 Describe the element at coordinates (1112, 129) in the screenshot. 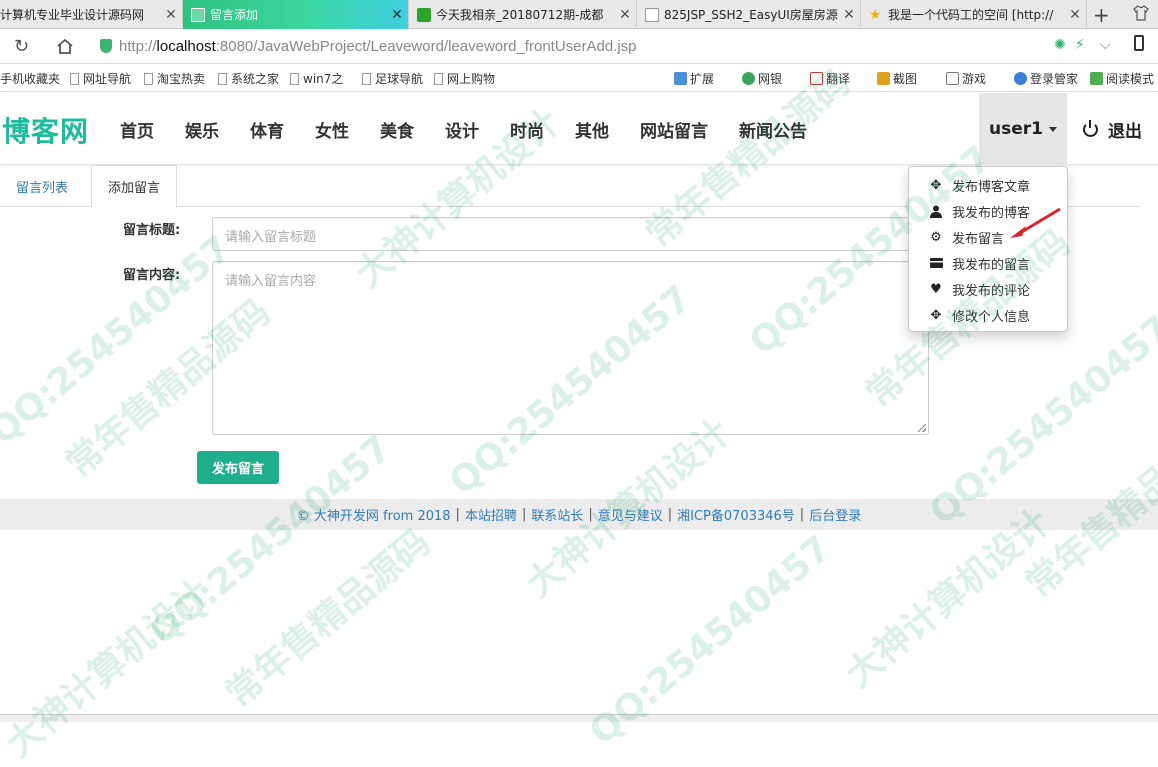

I see `logout-button: 退出` at that location.